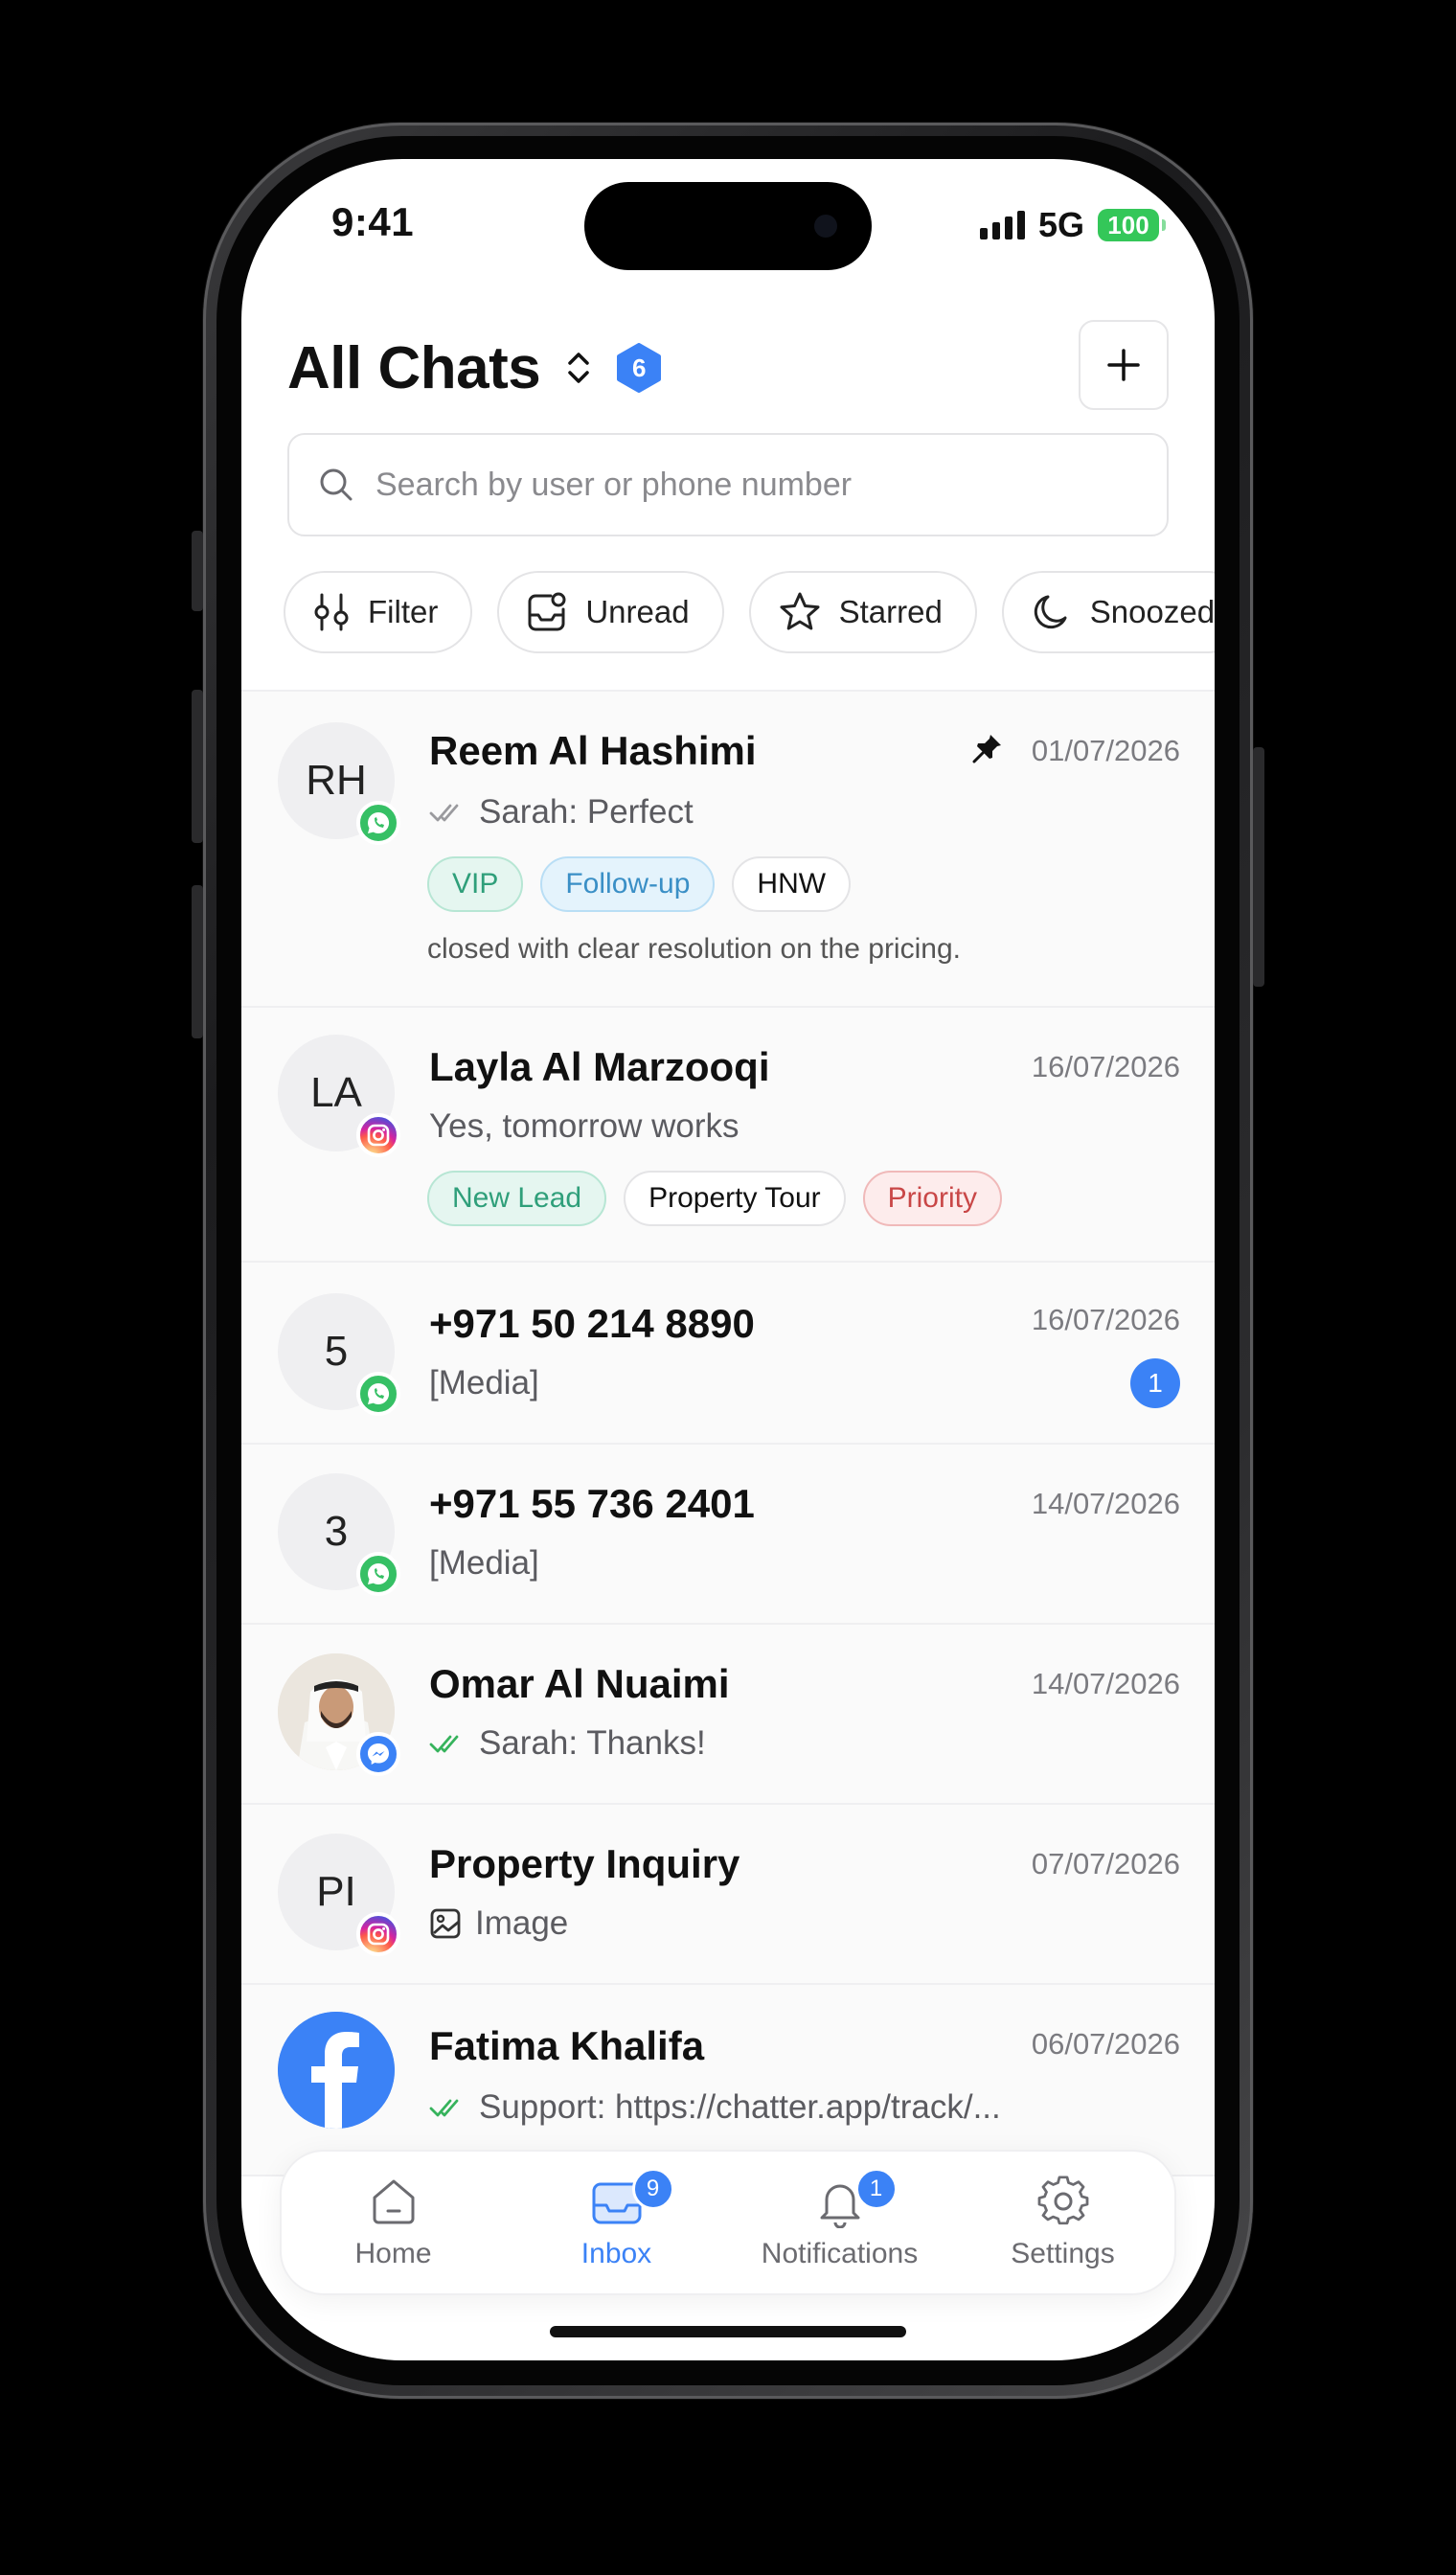  I want to click on battery-icon: 100, so click(1132, 225).